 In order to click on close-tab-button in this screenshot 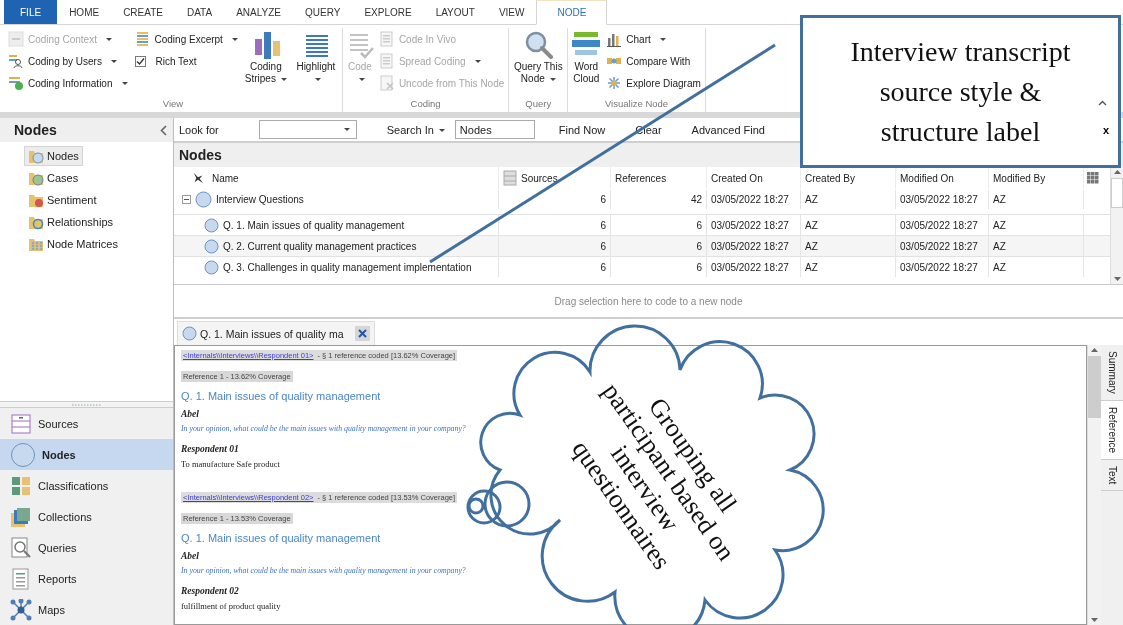, I will do `click(362, 333)`.